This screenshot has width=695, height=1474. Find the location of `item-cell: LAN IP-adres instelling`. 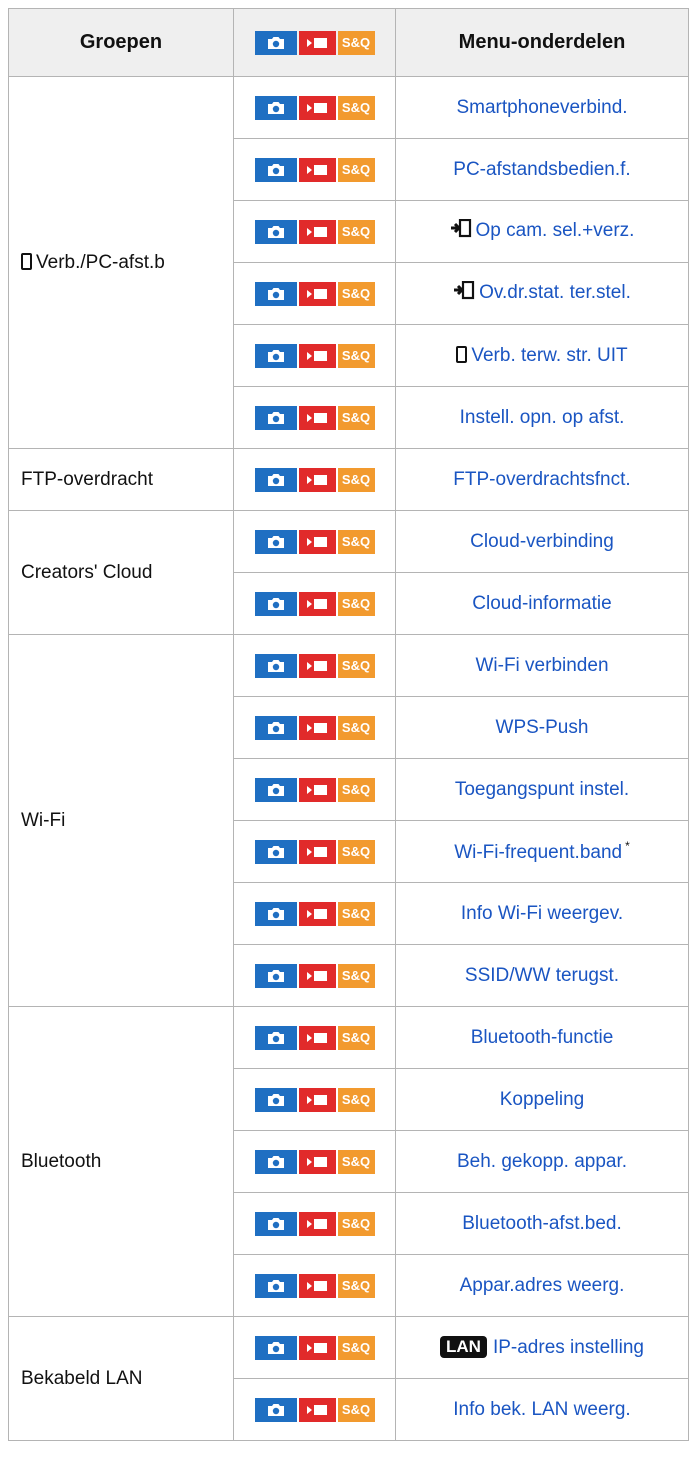

item-cell: LAN IP-adres instelling is located at coordinates (542, 1347).